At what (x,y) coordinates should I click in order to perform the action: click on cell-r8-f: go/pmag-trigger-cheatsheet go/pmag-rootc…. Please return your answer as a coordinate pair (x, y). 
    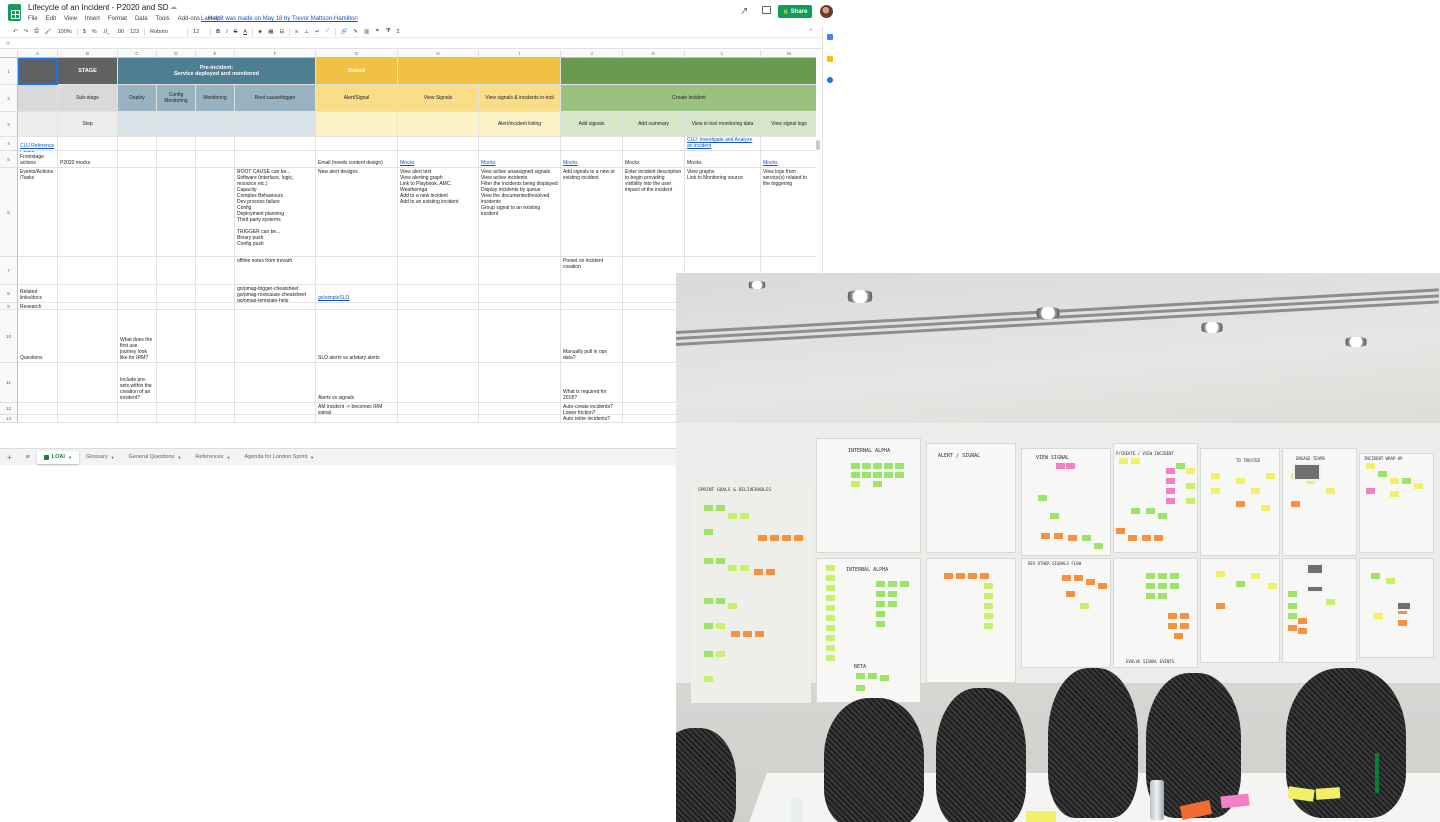
    Looking at the image, I should click on (275, 294).